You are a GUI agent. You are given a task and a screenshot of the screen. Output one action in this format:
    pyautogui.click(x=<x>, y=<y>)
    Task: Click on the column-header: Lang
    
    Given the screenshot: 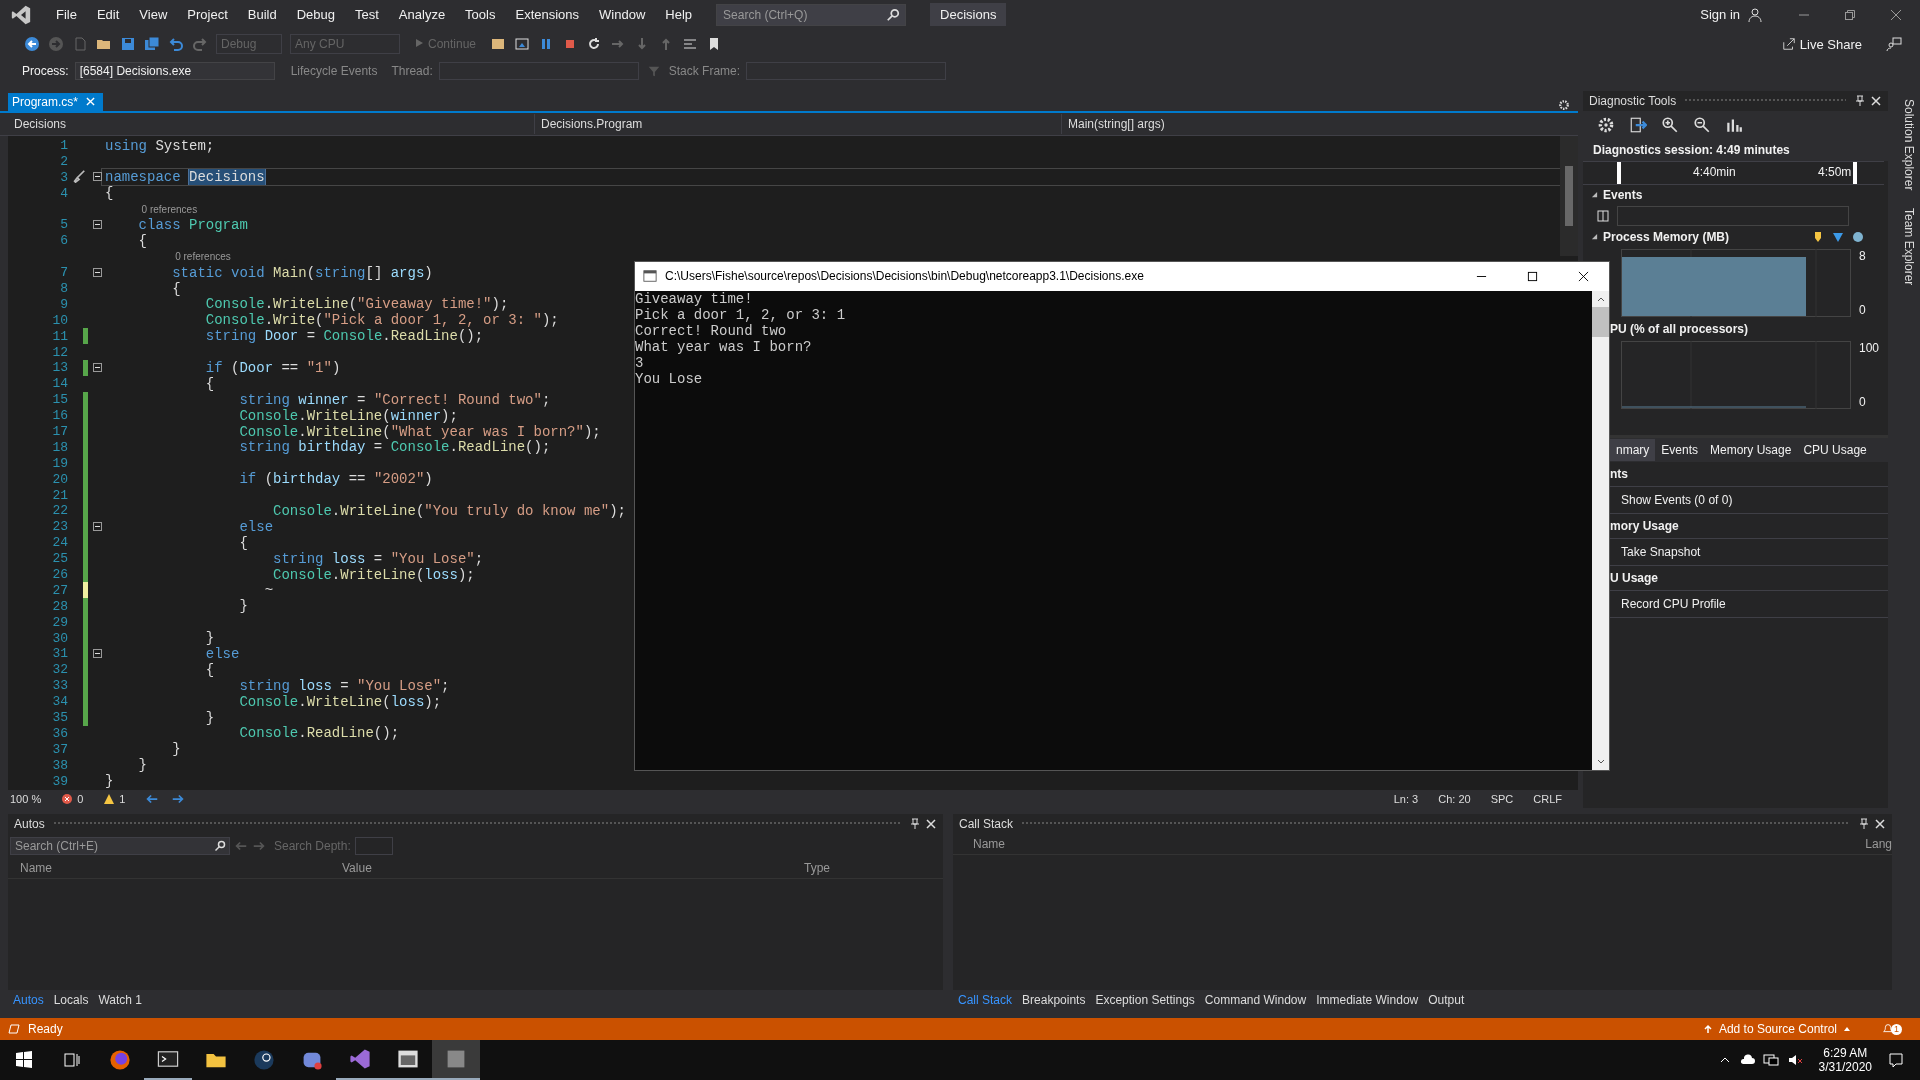 What is the action you would take?
    pyautogui.click(x=1872, y=843)
    